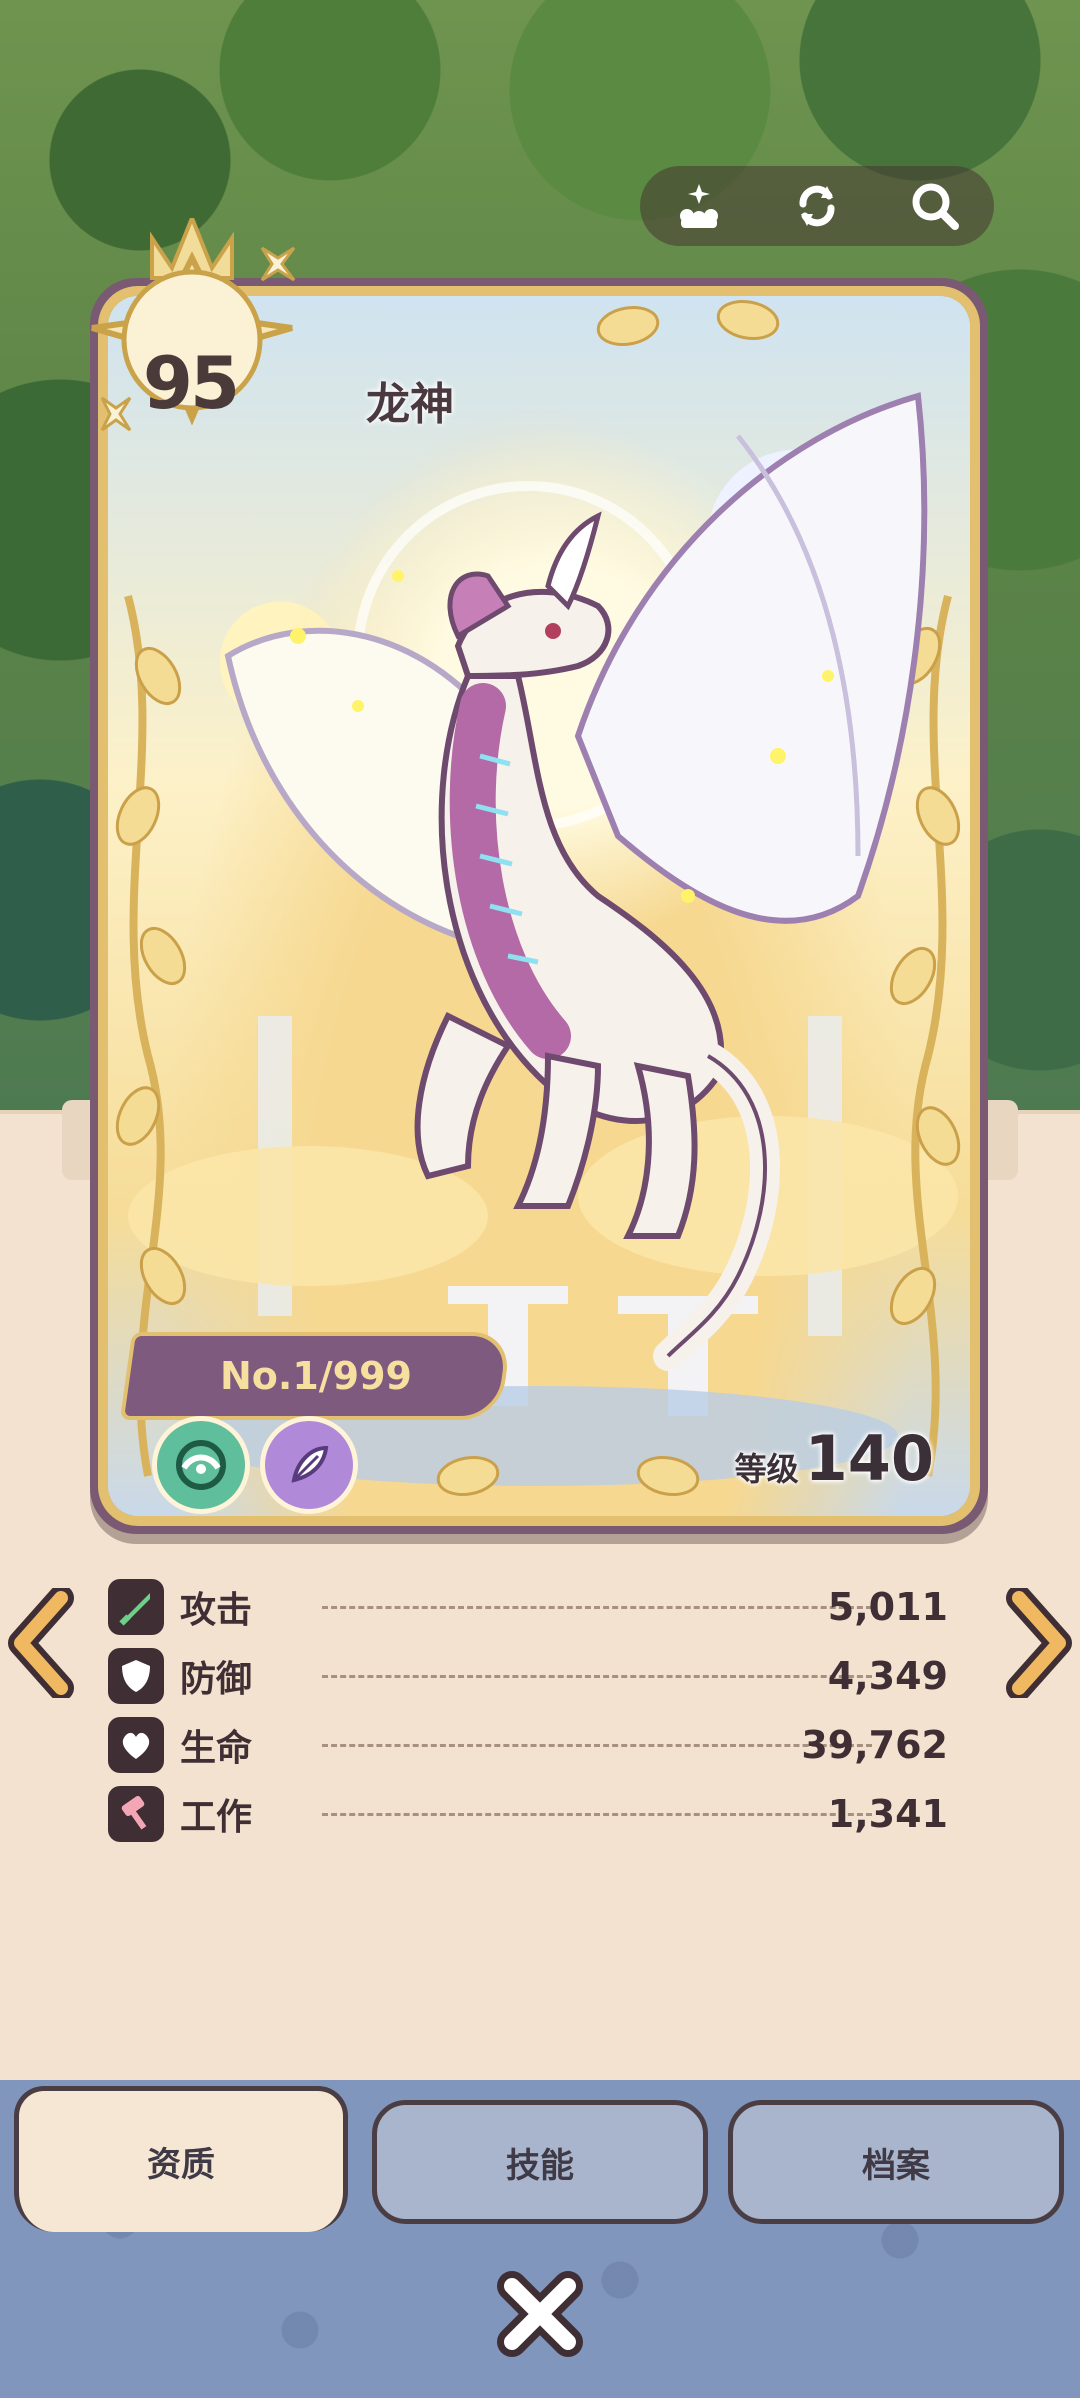 Image resolution: width=1080 pixels, height=2398 pixels. I want to click on stats-list: 攻击 5,011 防御 4,349 生命 39,762 工作 1,341, so click(528, 1710).